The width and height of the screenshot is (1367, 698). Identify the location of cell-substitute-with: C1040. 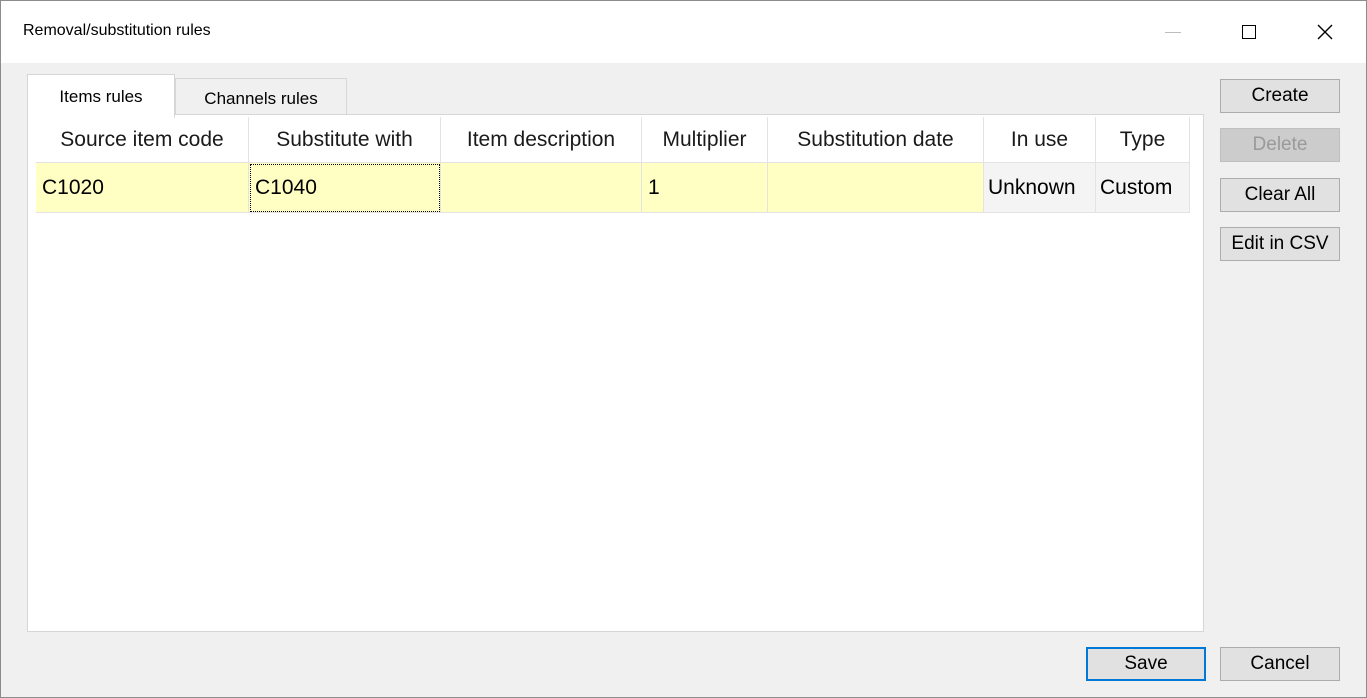
(345, 188).